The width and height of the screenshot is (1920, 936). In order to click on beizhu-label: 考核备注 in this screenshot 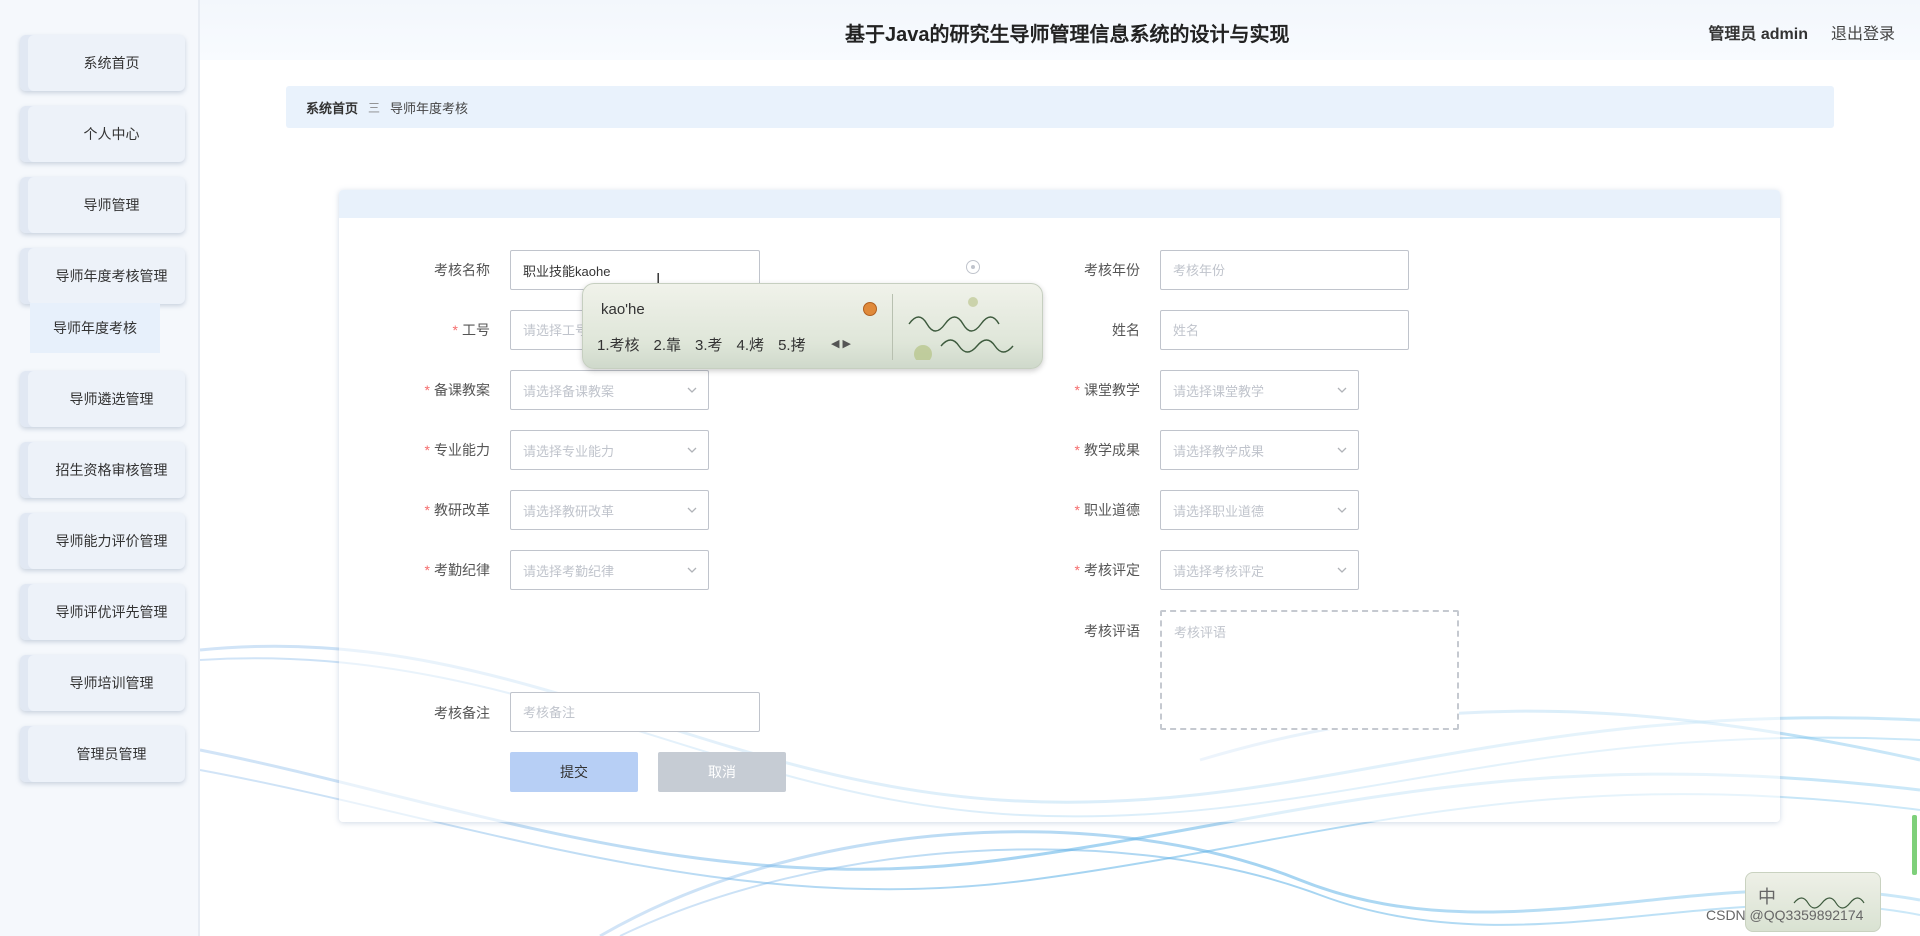, I will do `click(415, 713)`.